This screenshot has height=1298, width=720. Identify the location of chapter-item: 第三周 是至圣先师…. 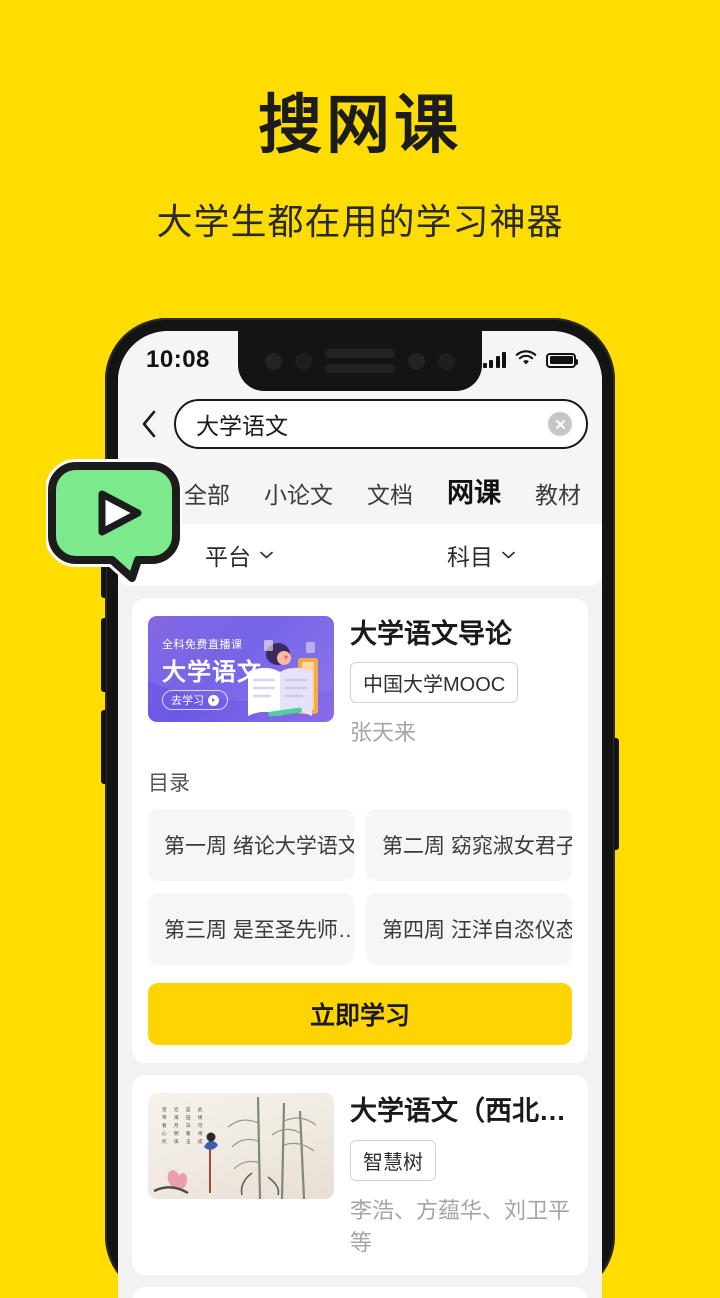
(251, 929).